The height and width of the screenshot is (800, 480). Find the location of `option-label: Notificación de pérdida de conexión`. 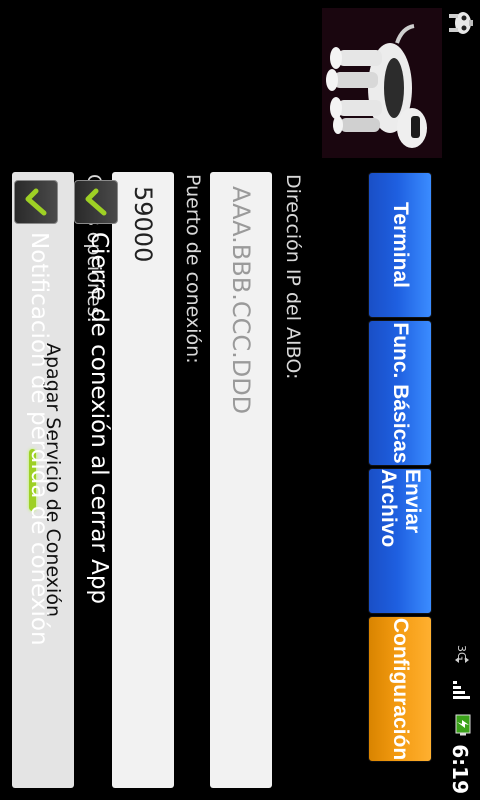

option-label: Notificación de pérdida de conexión is located at coordinates (39, 439).